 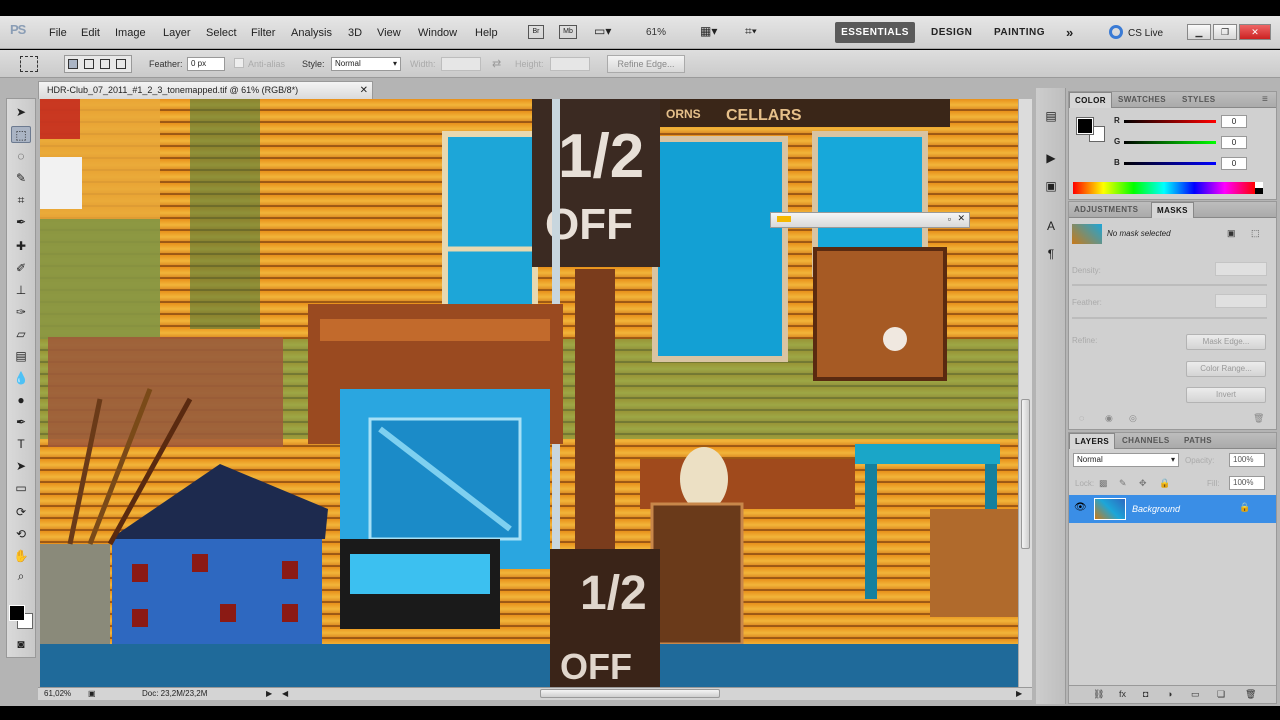 I want to click on black-white-ramp, so click(x=1259, y=188).